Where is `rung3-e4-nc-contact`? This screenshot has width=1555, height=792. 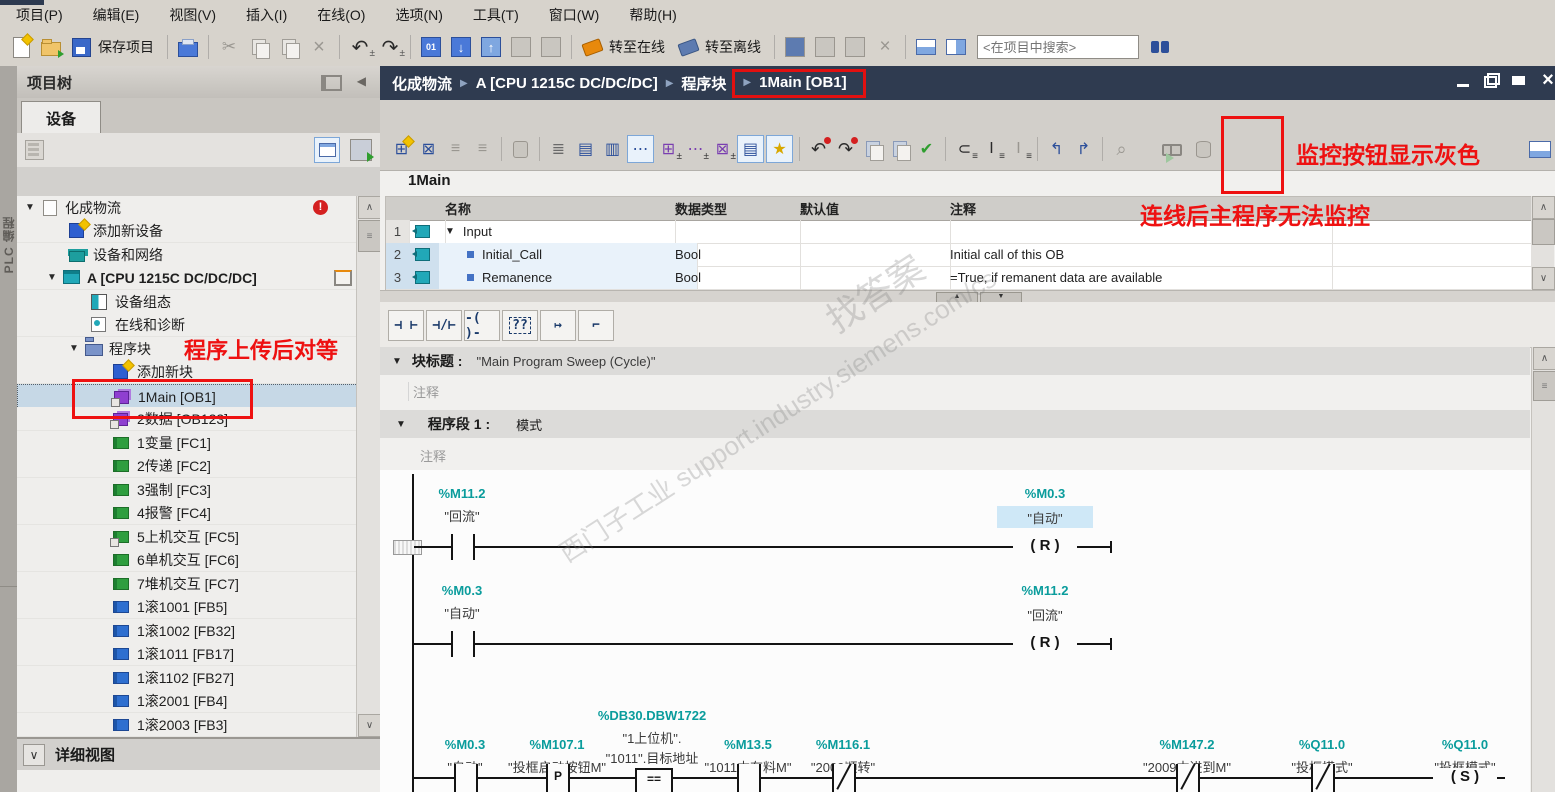
rung3-e4-nc-contact is located at coordinates (844, 777).